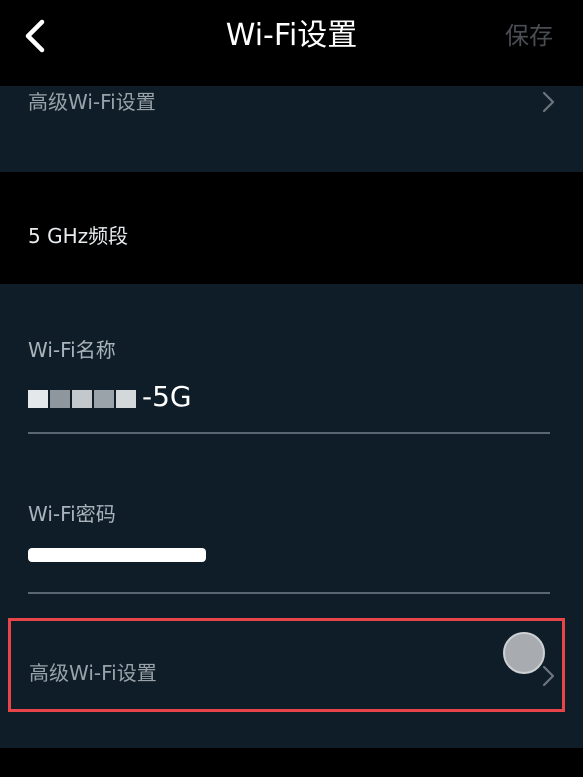 The height and width of the screenshot is (777, 583). I want to click on wifi-name-field: -5G, so click(110, 397).